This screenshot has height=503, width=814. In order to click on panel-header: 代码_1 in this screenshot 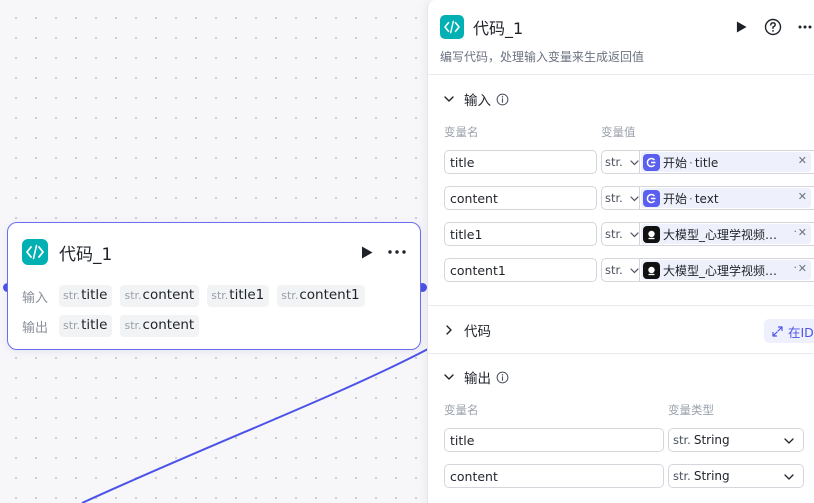, I will do `click(627, 27)`.